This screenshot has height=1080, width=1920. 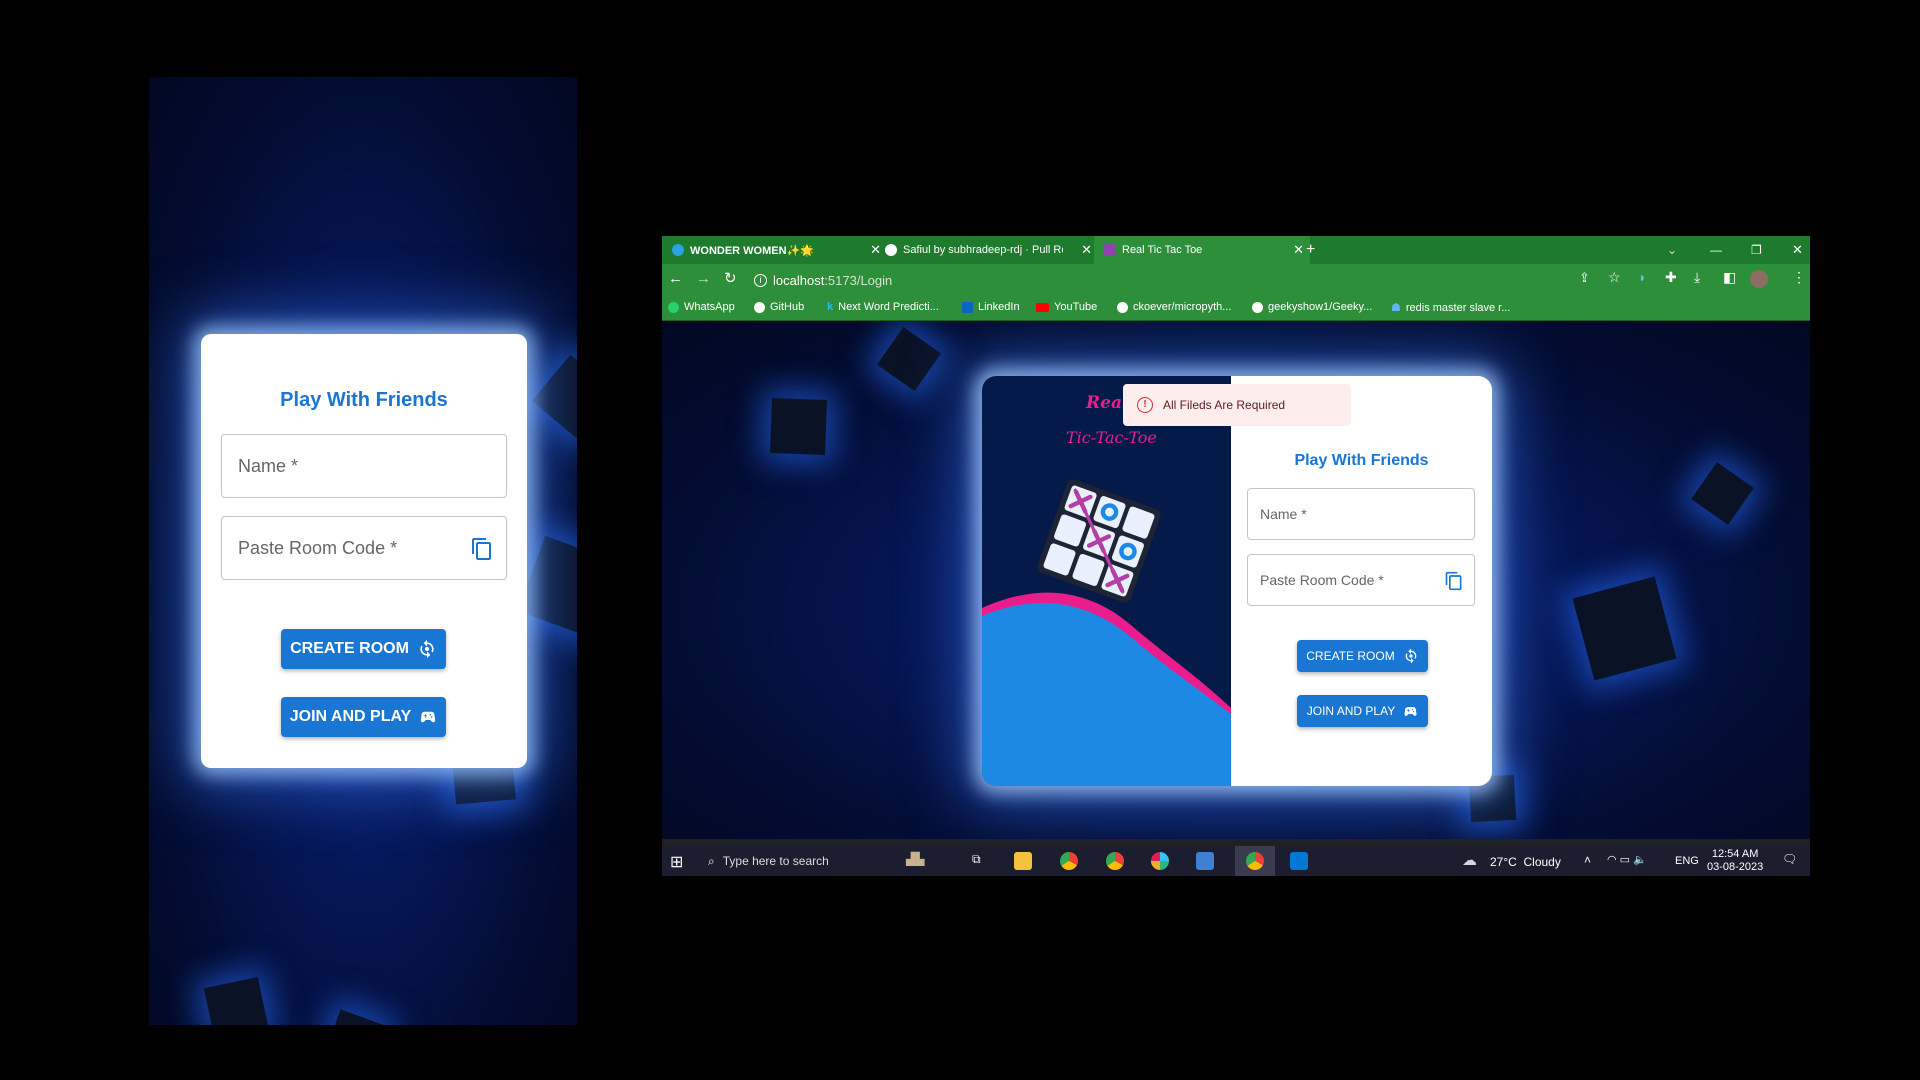 What do you see at coordinates (915, 859) in the screenshot?
I see `city-skyline-icon: ▟▙` at bounding box center [915, 859].